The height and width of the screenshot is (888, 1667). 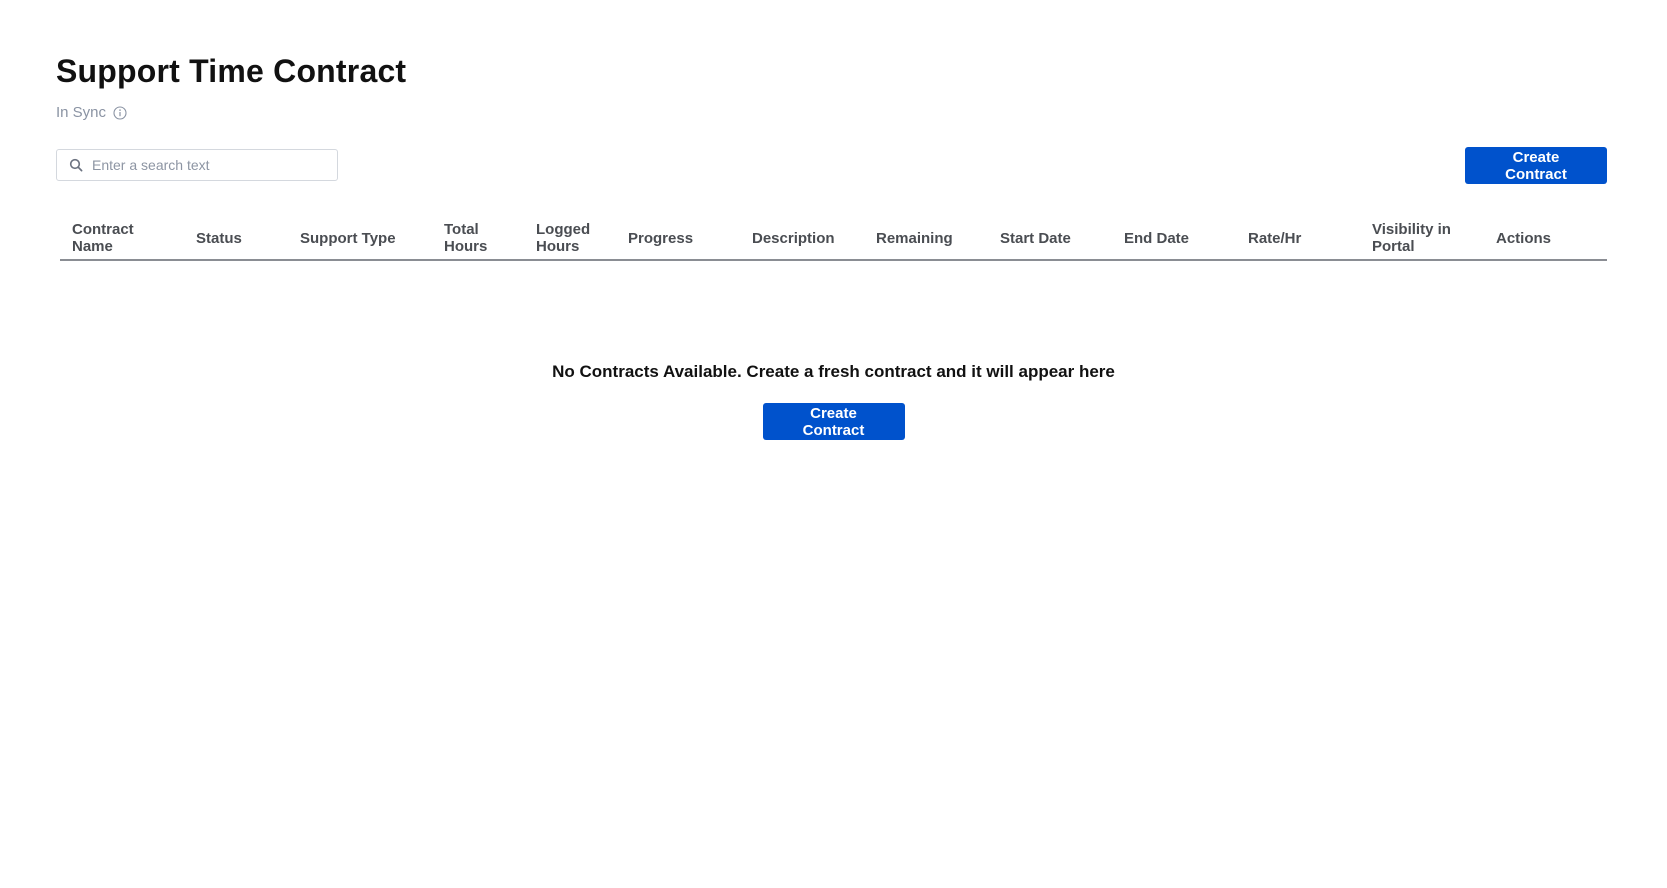 I want to click on column-header-logged-hours: Logged Hours, so click(x=570, y=238).